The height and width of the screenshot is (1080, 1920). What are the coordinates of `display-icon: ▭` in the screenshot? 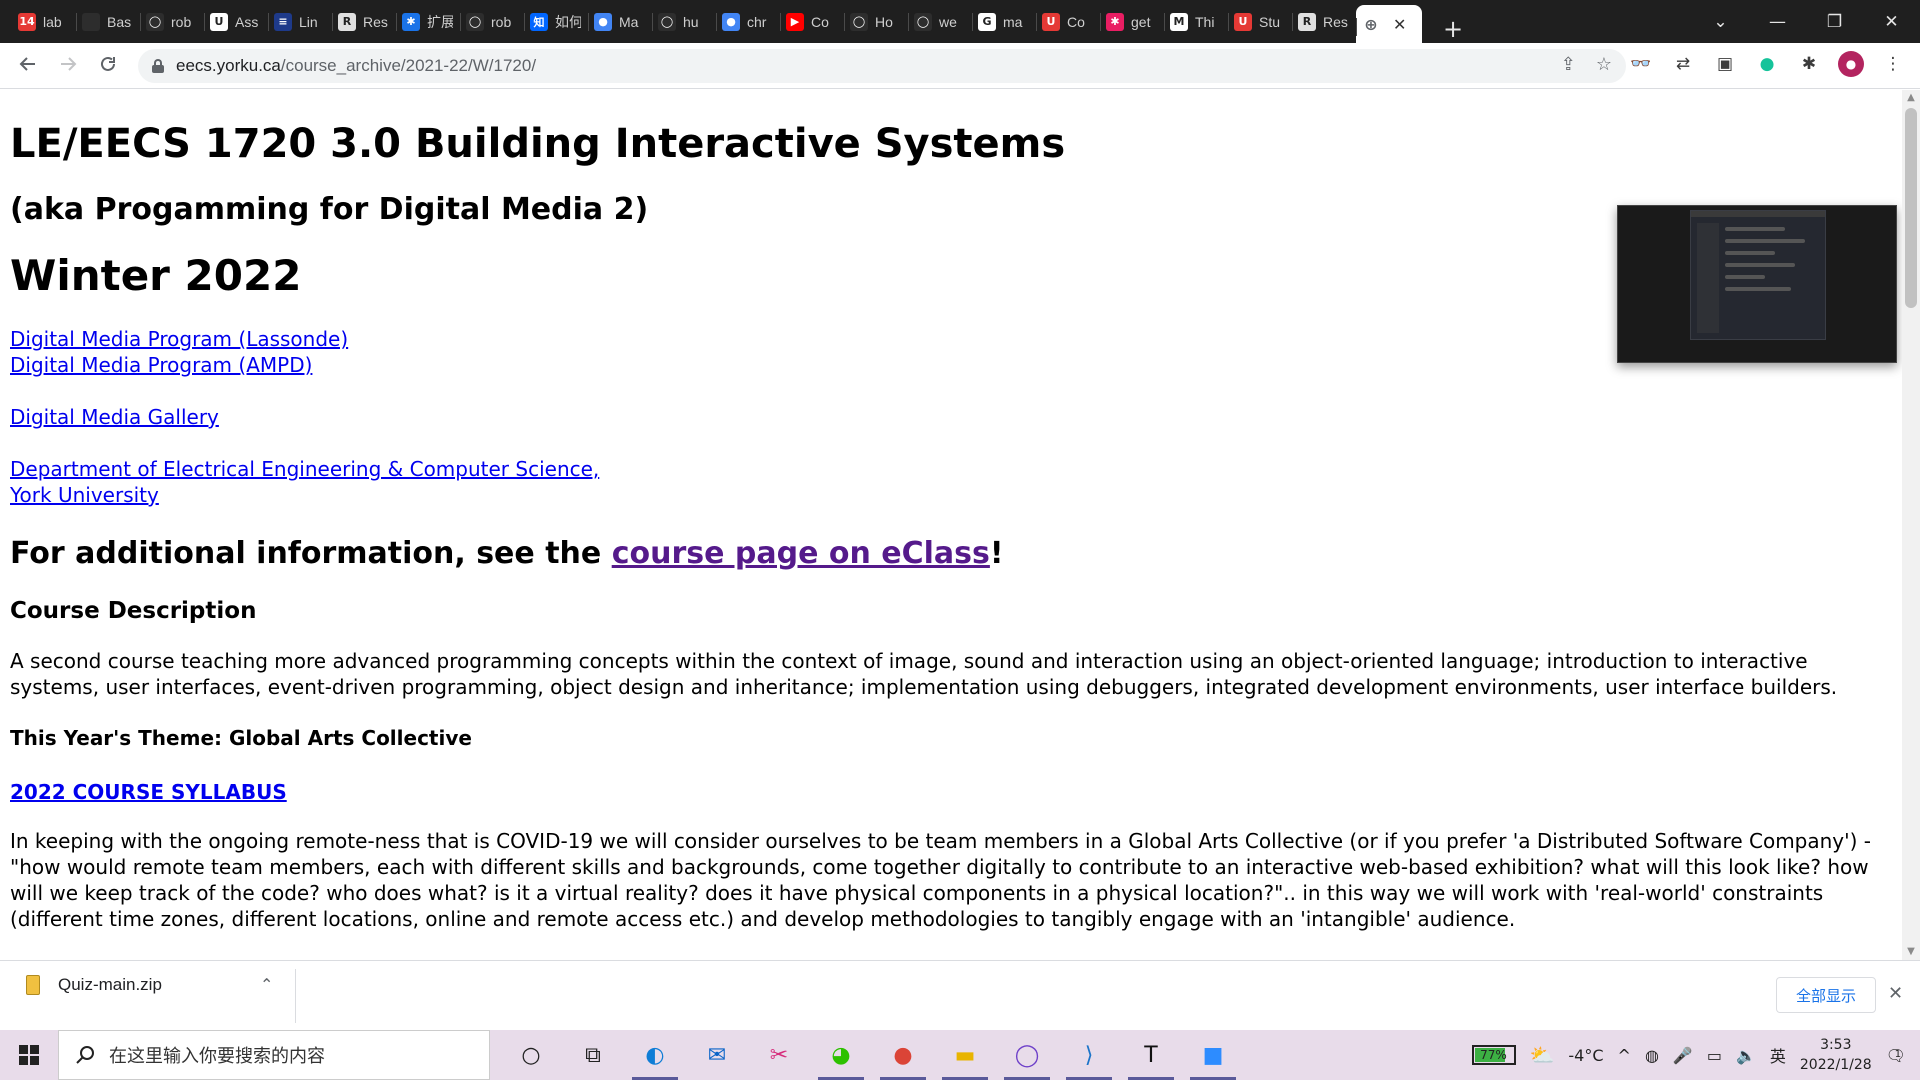 It's located at (1714, 1055).